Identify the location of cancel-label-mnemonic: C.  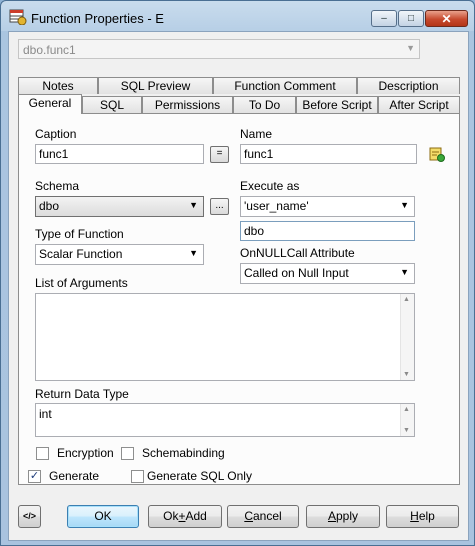
(248, 516).